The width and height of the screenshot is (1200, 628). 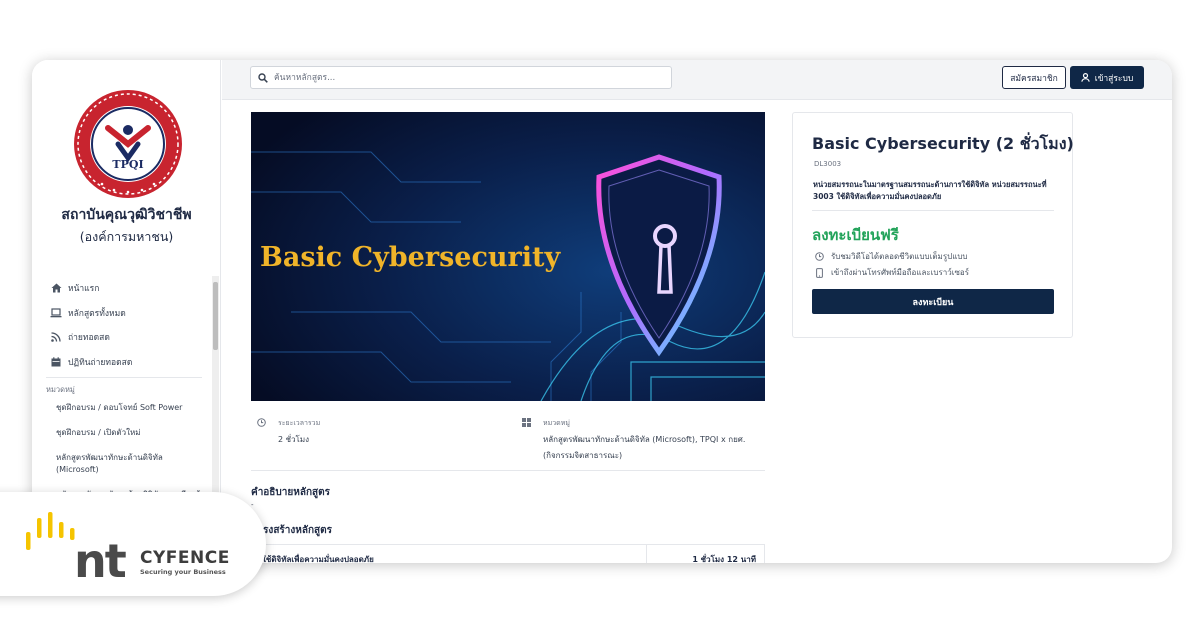 I want to click on rss-icon, so click(x=56, y=337).